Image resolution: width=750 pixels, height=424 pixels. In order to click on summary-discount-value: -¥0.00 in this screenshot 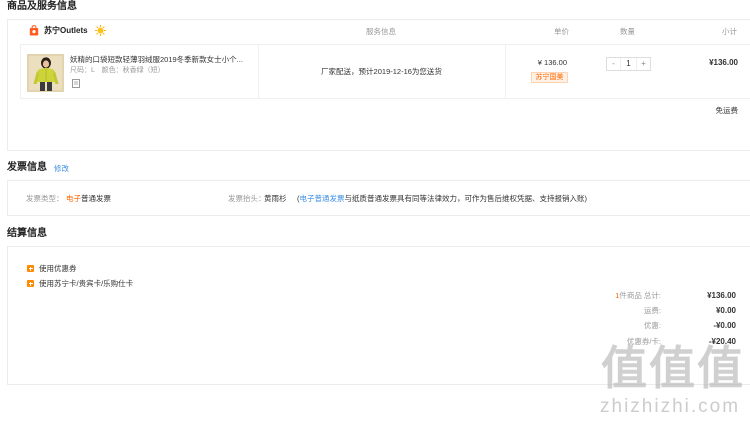, I will do `click(724, 325)`.